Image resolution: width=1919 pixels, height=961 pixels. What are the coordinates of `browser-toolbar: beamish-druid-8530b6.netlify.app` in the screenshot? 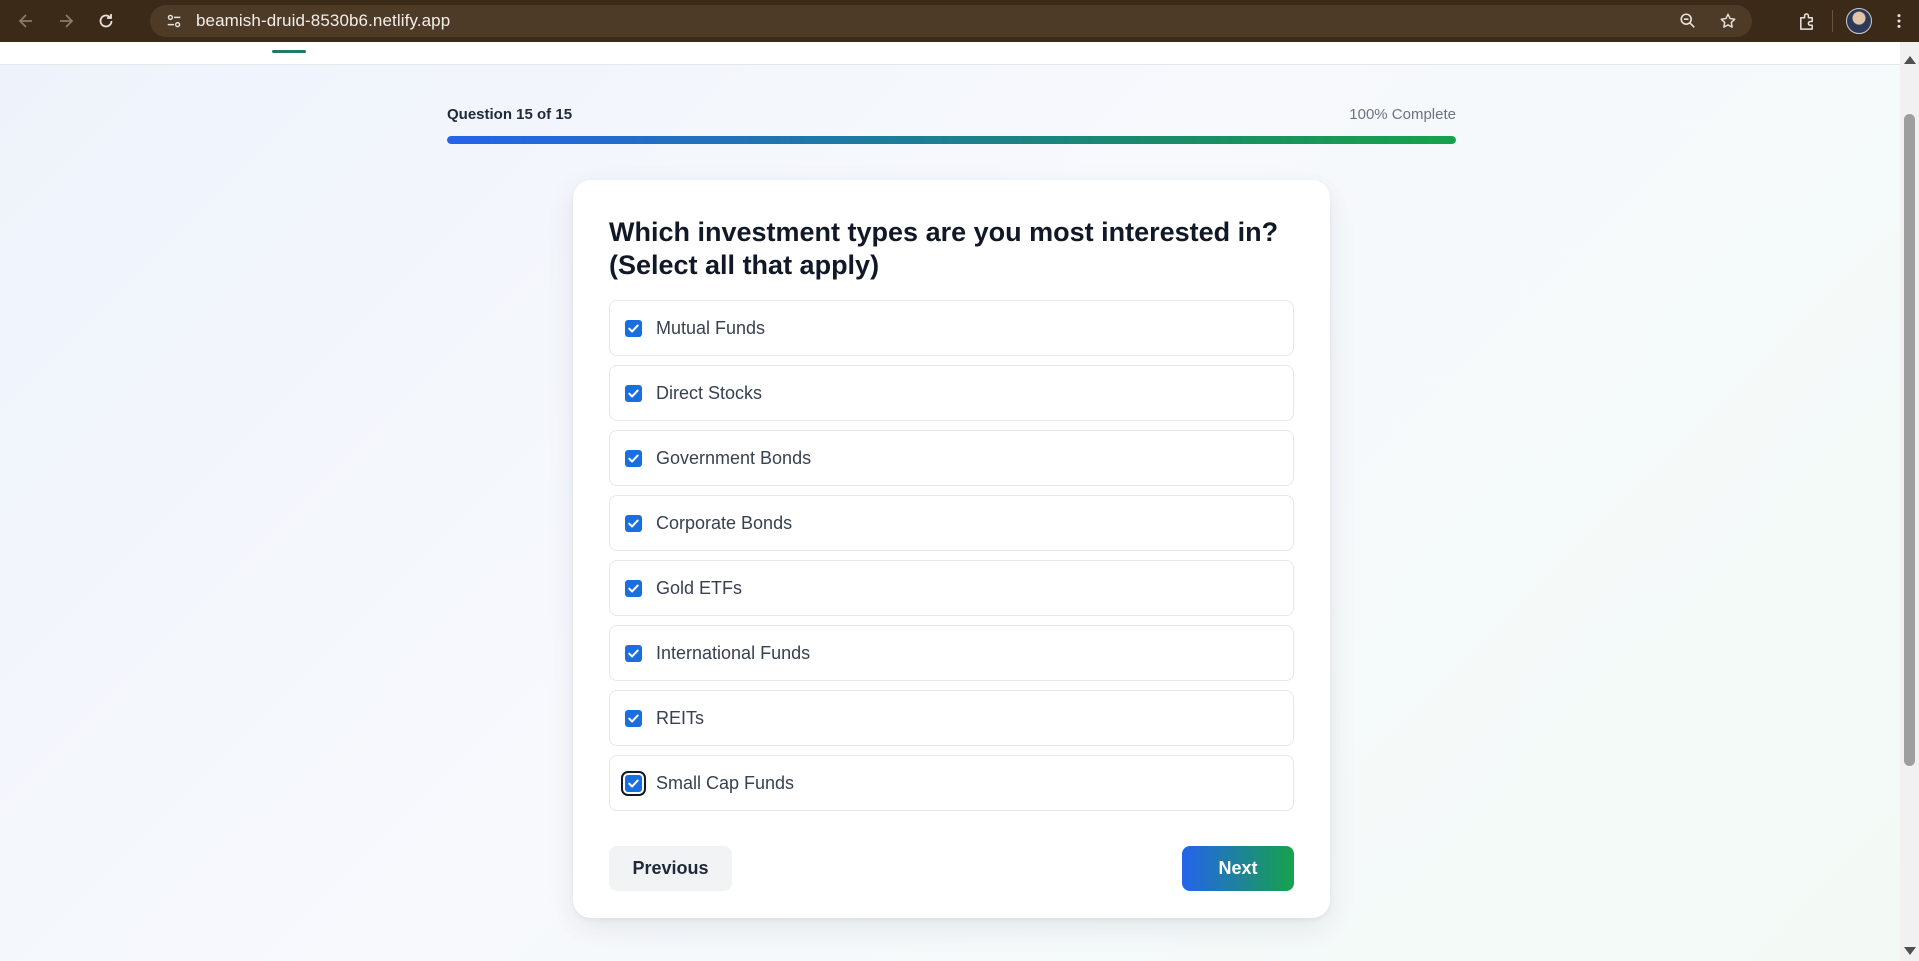 It's located at (959, 21).